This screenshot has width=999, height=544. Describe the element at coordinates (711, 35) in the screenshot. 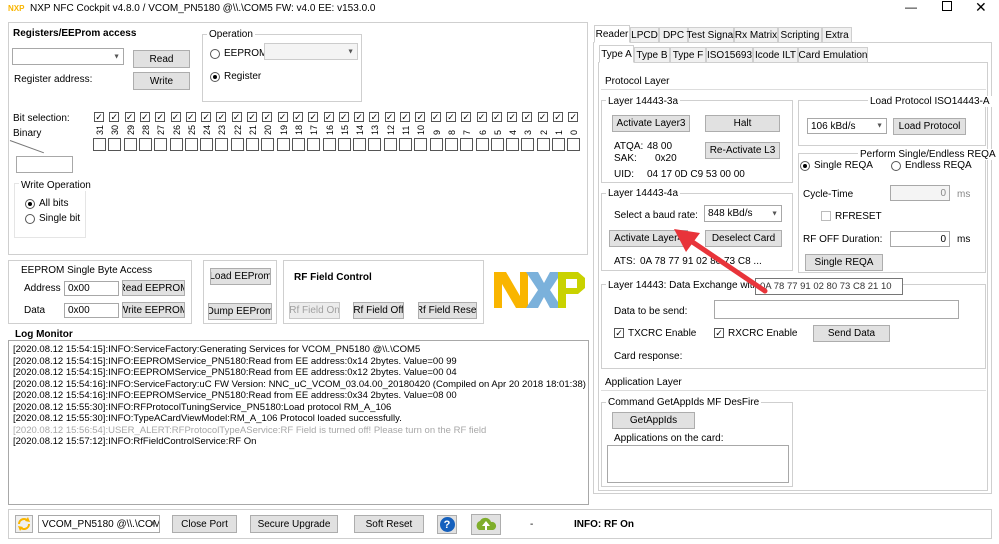

I see `tab-test-signal: Test Signal` at that location.